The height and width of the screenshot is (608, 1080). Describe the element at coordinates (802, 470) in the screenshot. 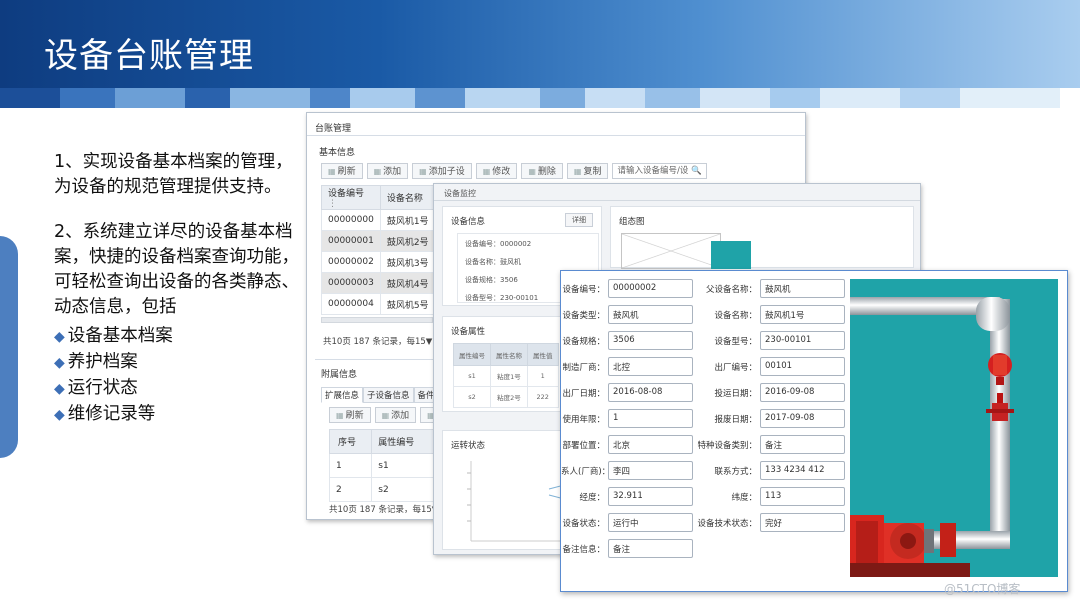

I see `field-input: 133 4234 412` at that location.